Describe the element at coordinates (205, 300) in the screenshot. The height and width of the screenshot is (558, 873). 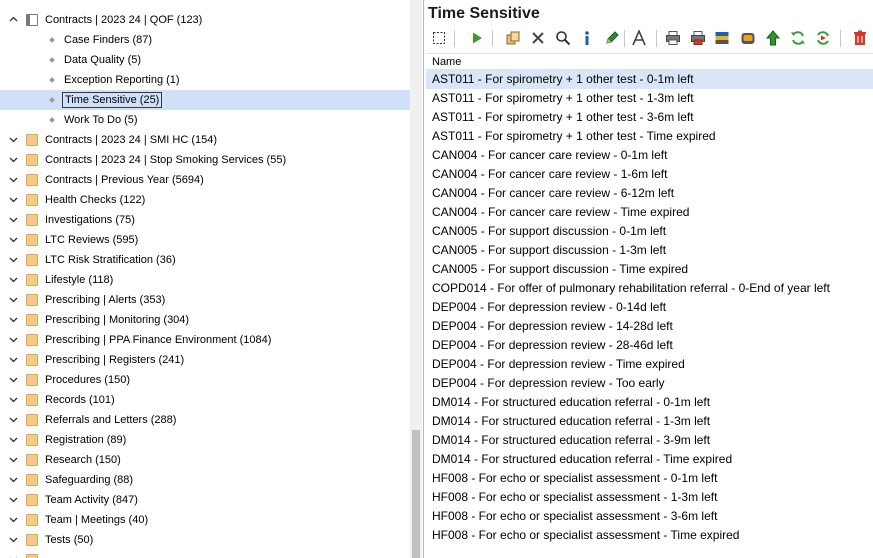
I see `tree-folder: Prescribing | Alerts (353)` at that location.